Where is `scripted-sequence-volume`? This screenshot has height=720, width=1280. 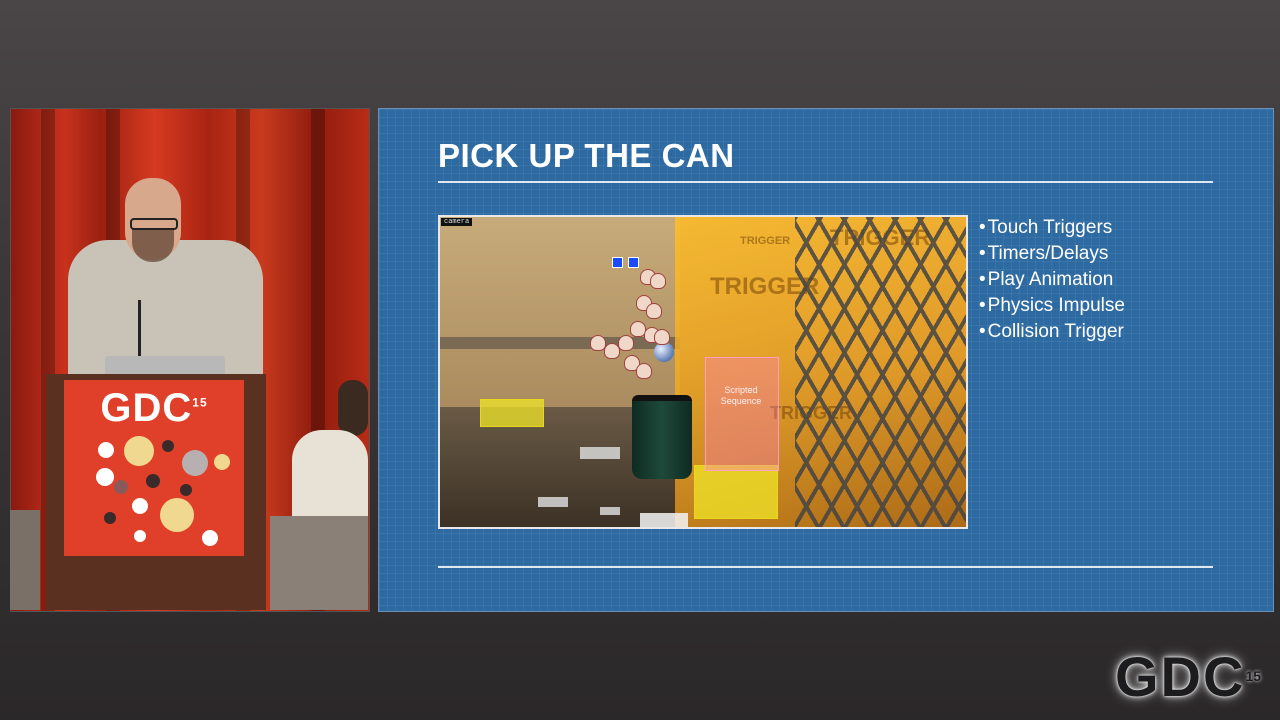
scripted-sequence-volume is located at coordinates (742, 414).